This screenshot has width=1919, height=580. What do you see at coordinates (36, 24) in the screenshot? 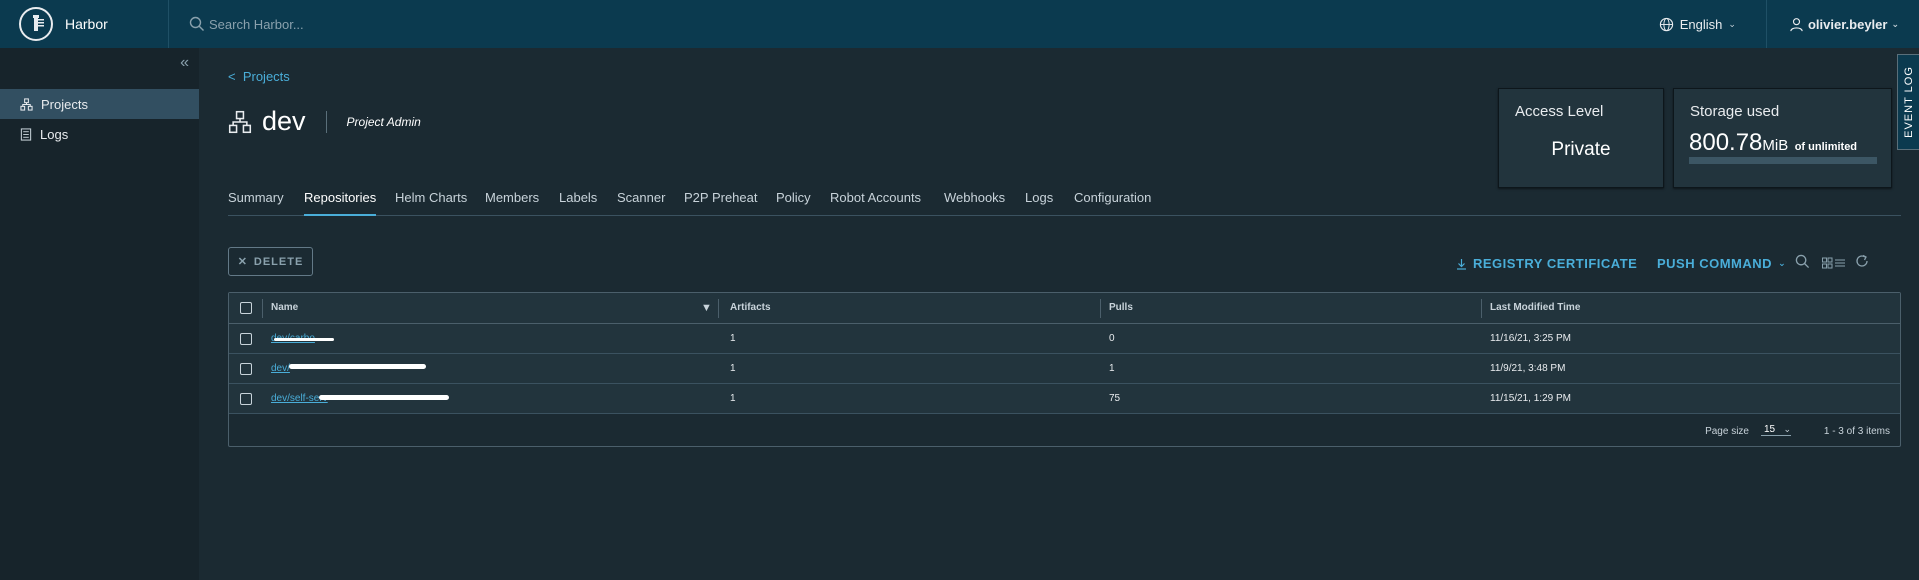
I see `harbor-logo-icon` at bounding box center [36, 24].